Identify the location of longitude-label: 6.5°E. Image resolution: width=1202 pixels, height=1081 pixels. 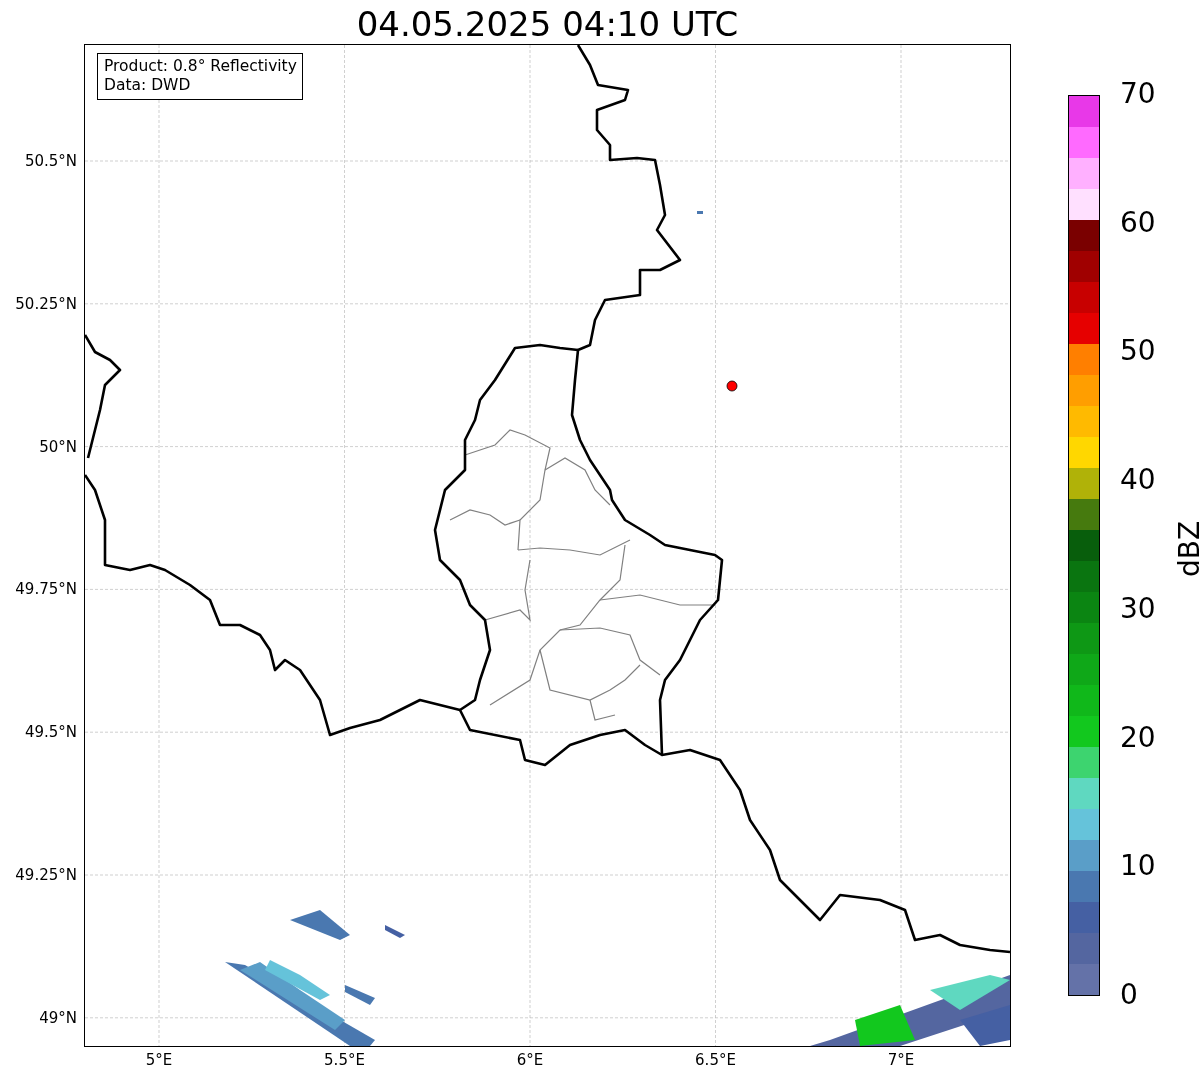
(715, 1060).